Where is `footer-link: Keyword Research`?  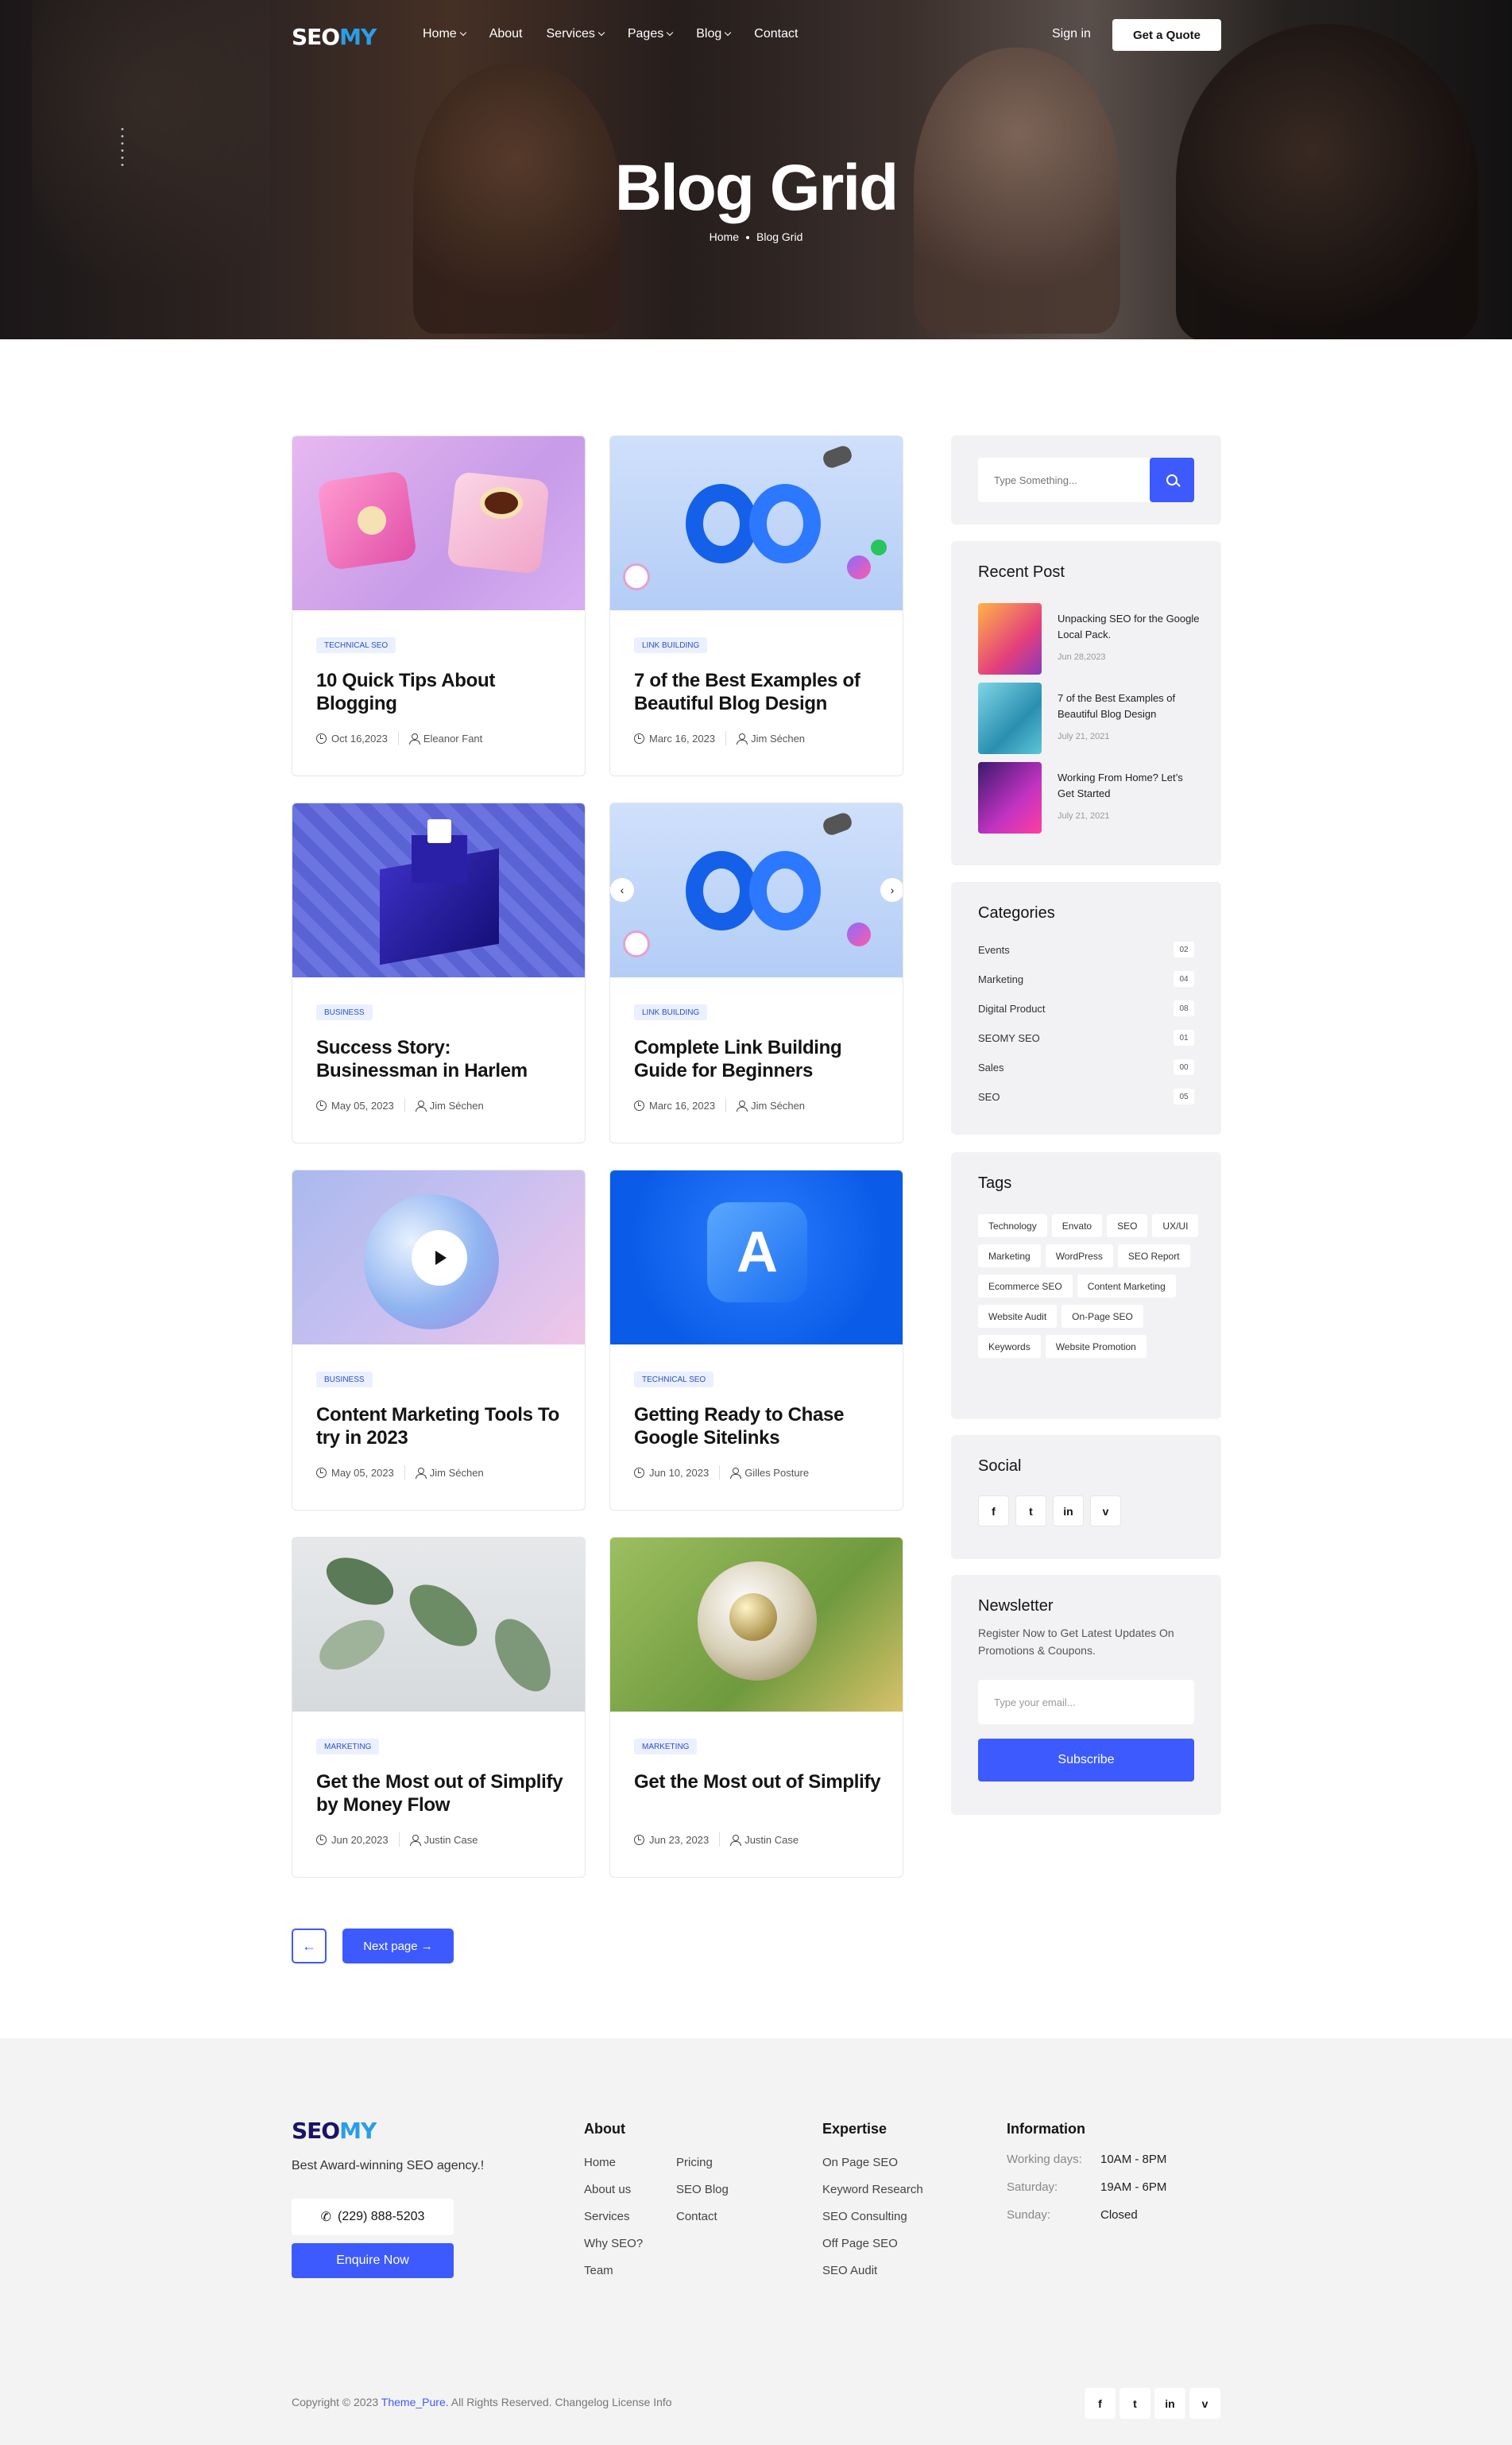
footer-link: Keyword Research is located at coordinates (872, 2189).